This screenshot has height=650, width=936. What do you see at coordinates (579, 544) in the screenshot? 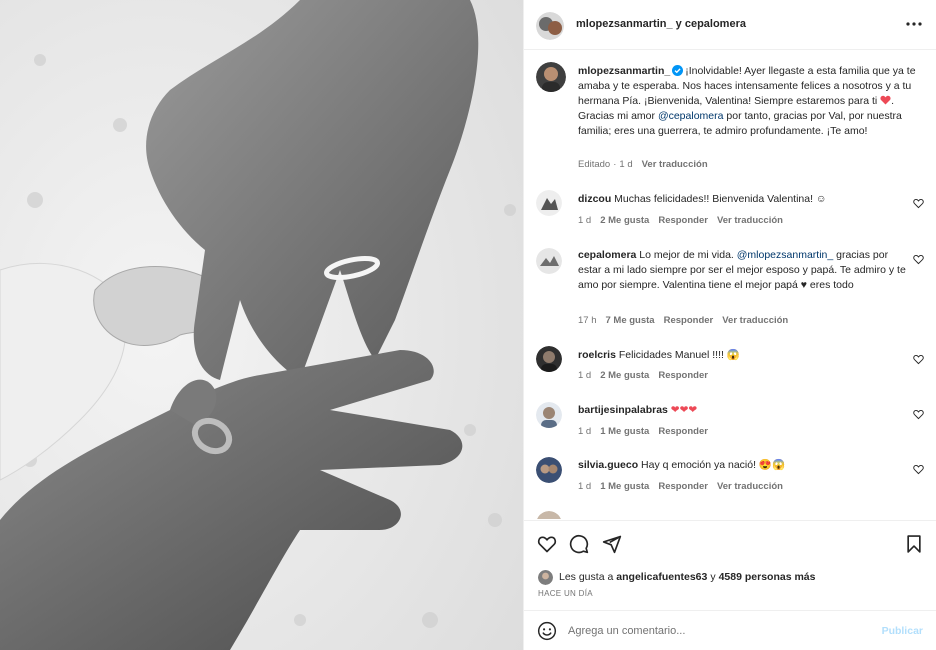
I see `comment-icon` at bounding box center [579, 544].